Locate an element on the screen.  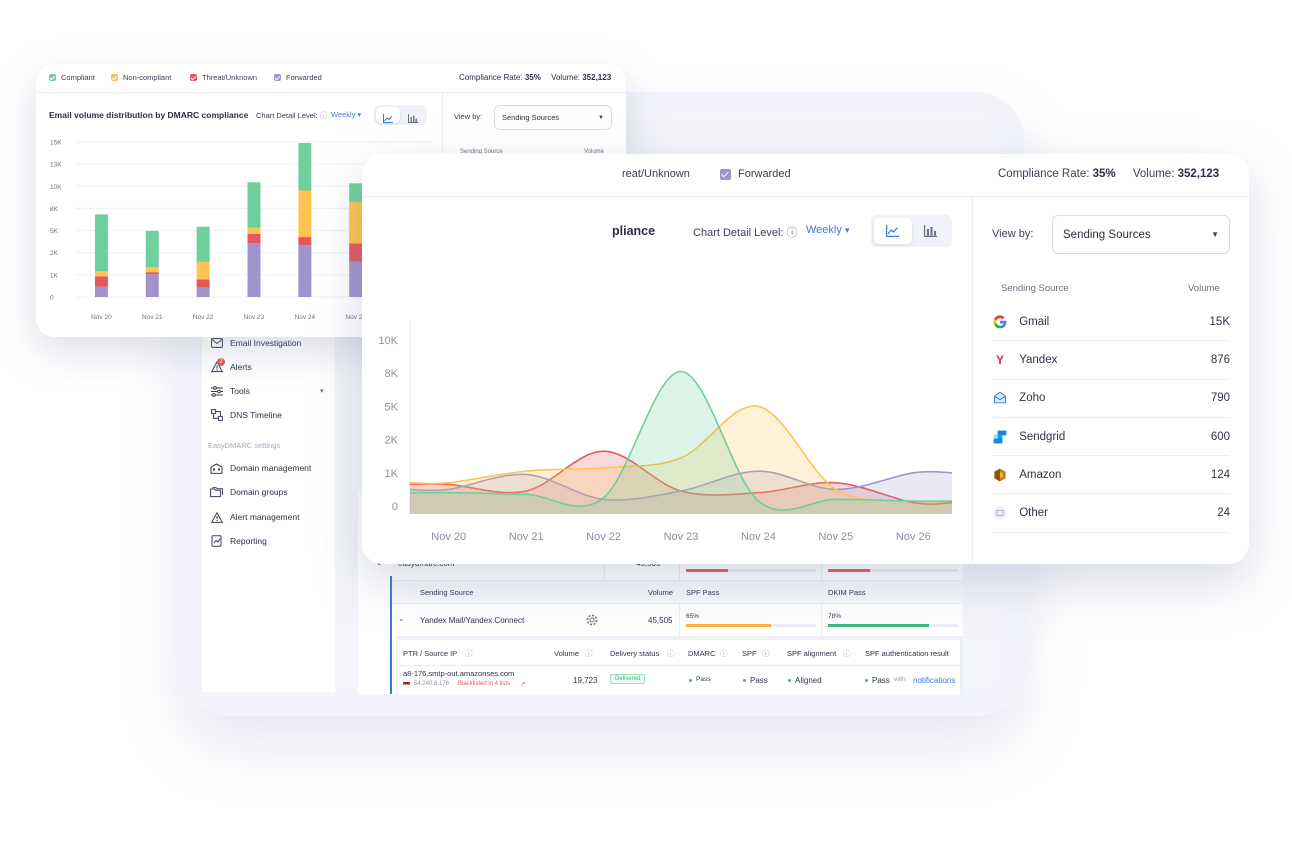
source-volume: 600 is located at coordinates (1220, 436).